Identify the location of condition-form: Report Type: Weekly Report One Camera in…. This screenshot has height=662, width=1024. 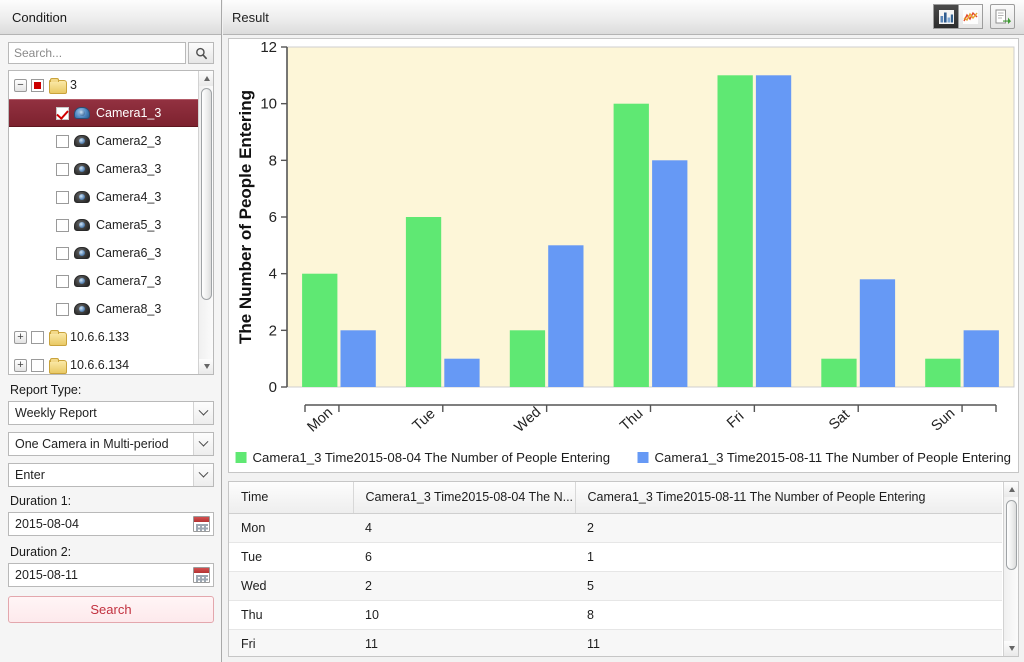
(111, 503).